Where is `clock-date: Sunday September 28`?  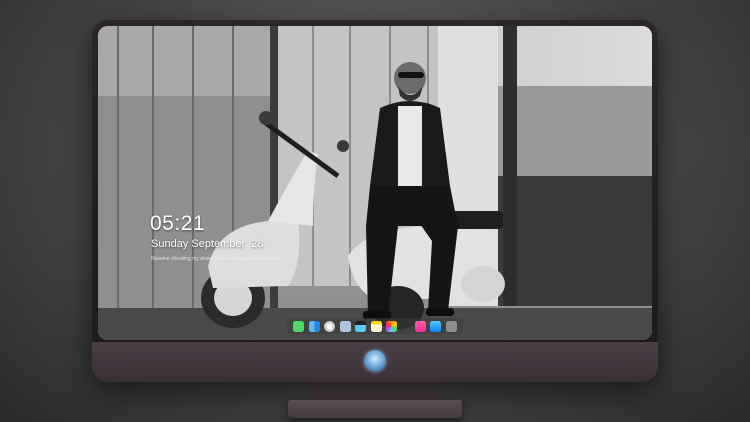 clock-date: Sunday September 28 is located at coordinates (207, 244).